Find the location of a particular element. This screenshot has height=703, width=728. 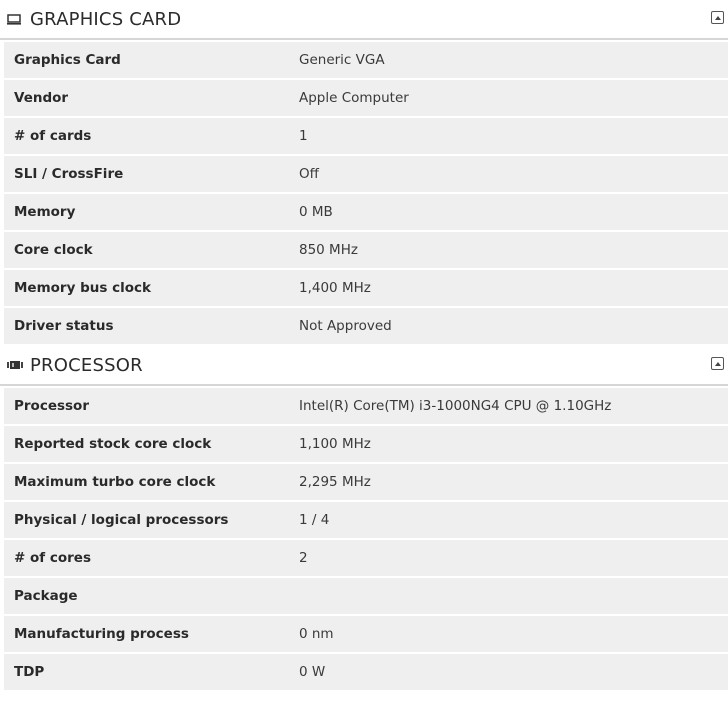

section-title: PROCESSOR is located at coordinates (86, 365).